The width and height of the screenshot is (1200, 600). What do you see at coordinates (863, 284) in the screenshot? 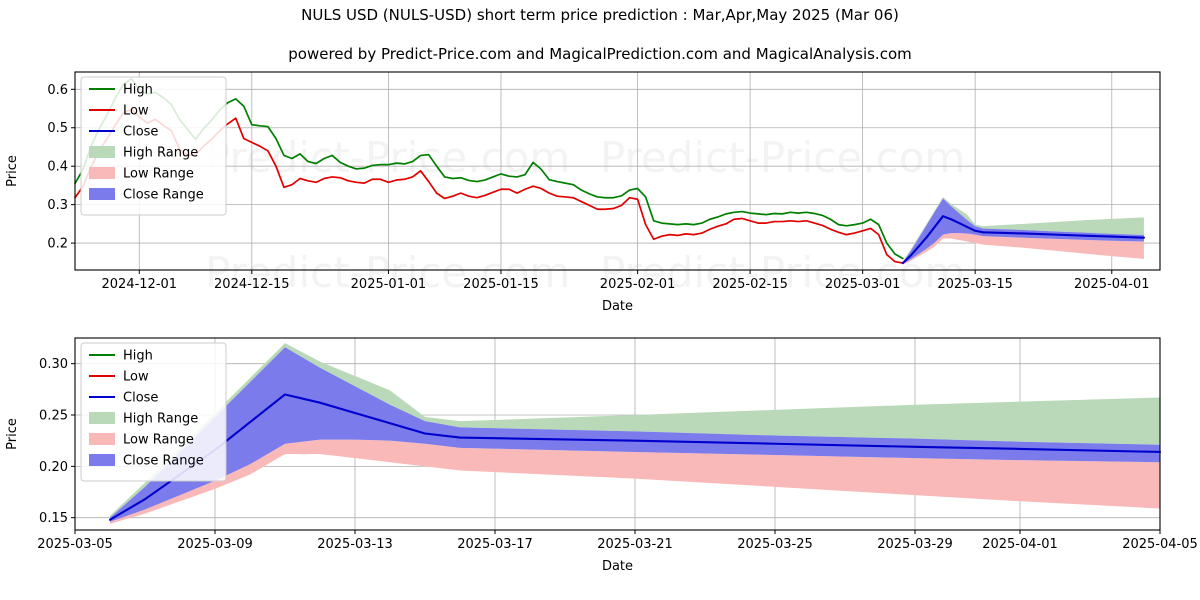
I see `x-tick-label: 2025-03-01` at bounding box center [863, 284].